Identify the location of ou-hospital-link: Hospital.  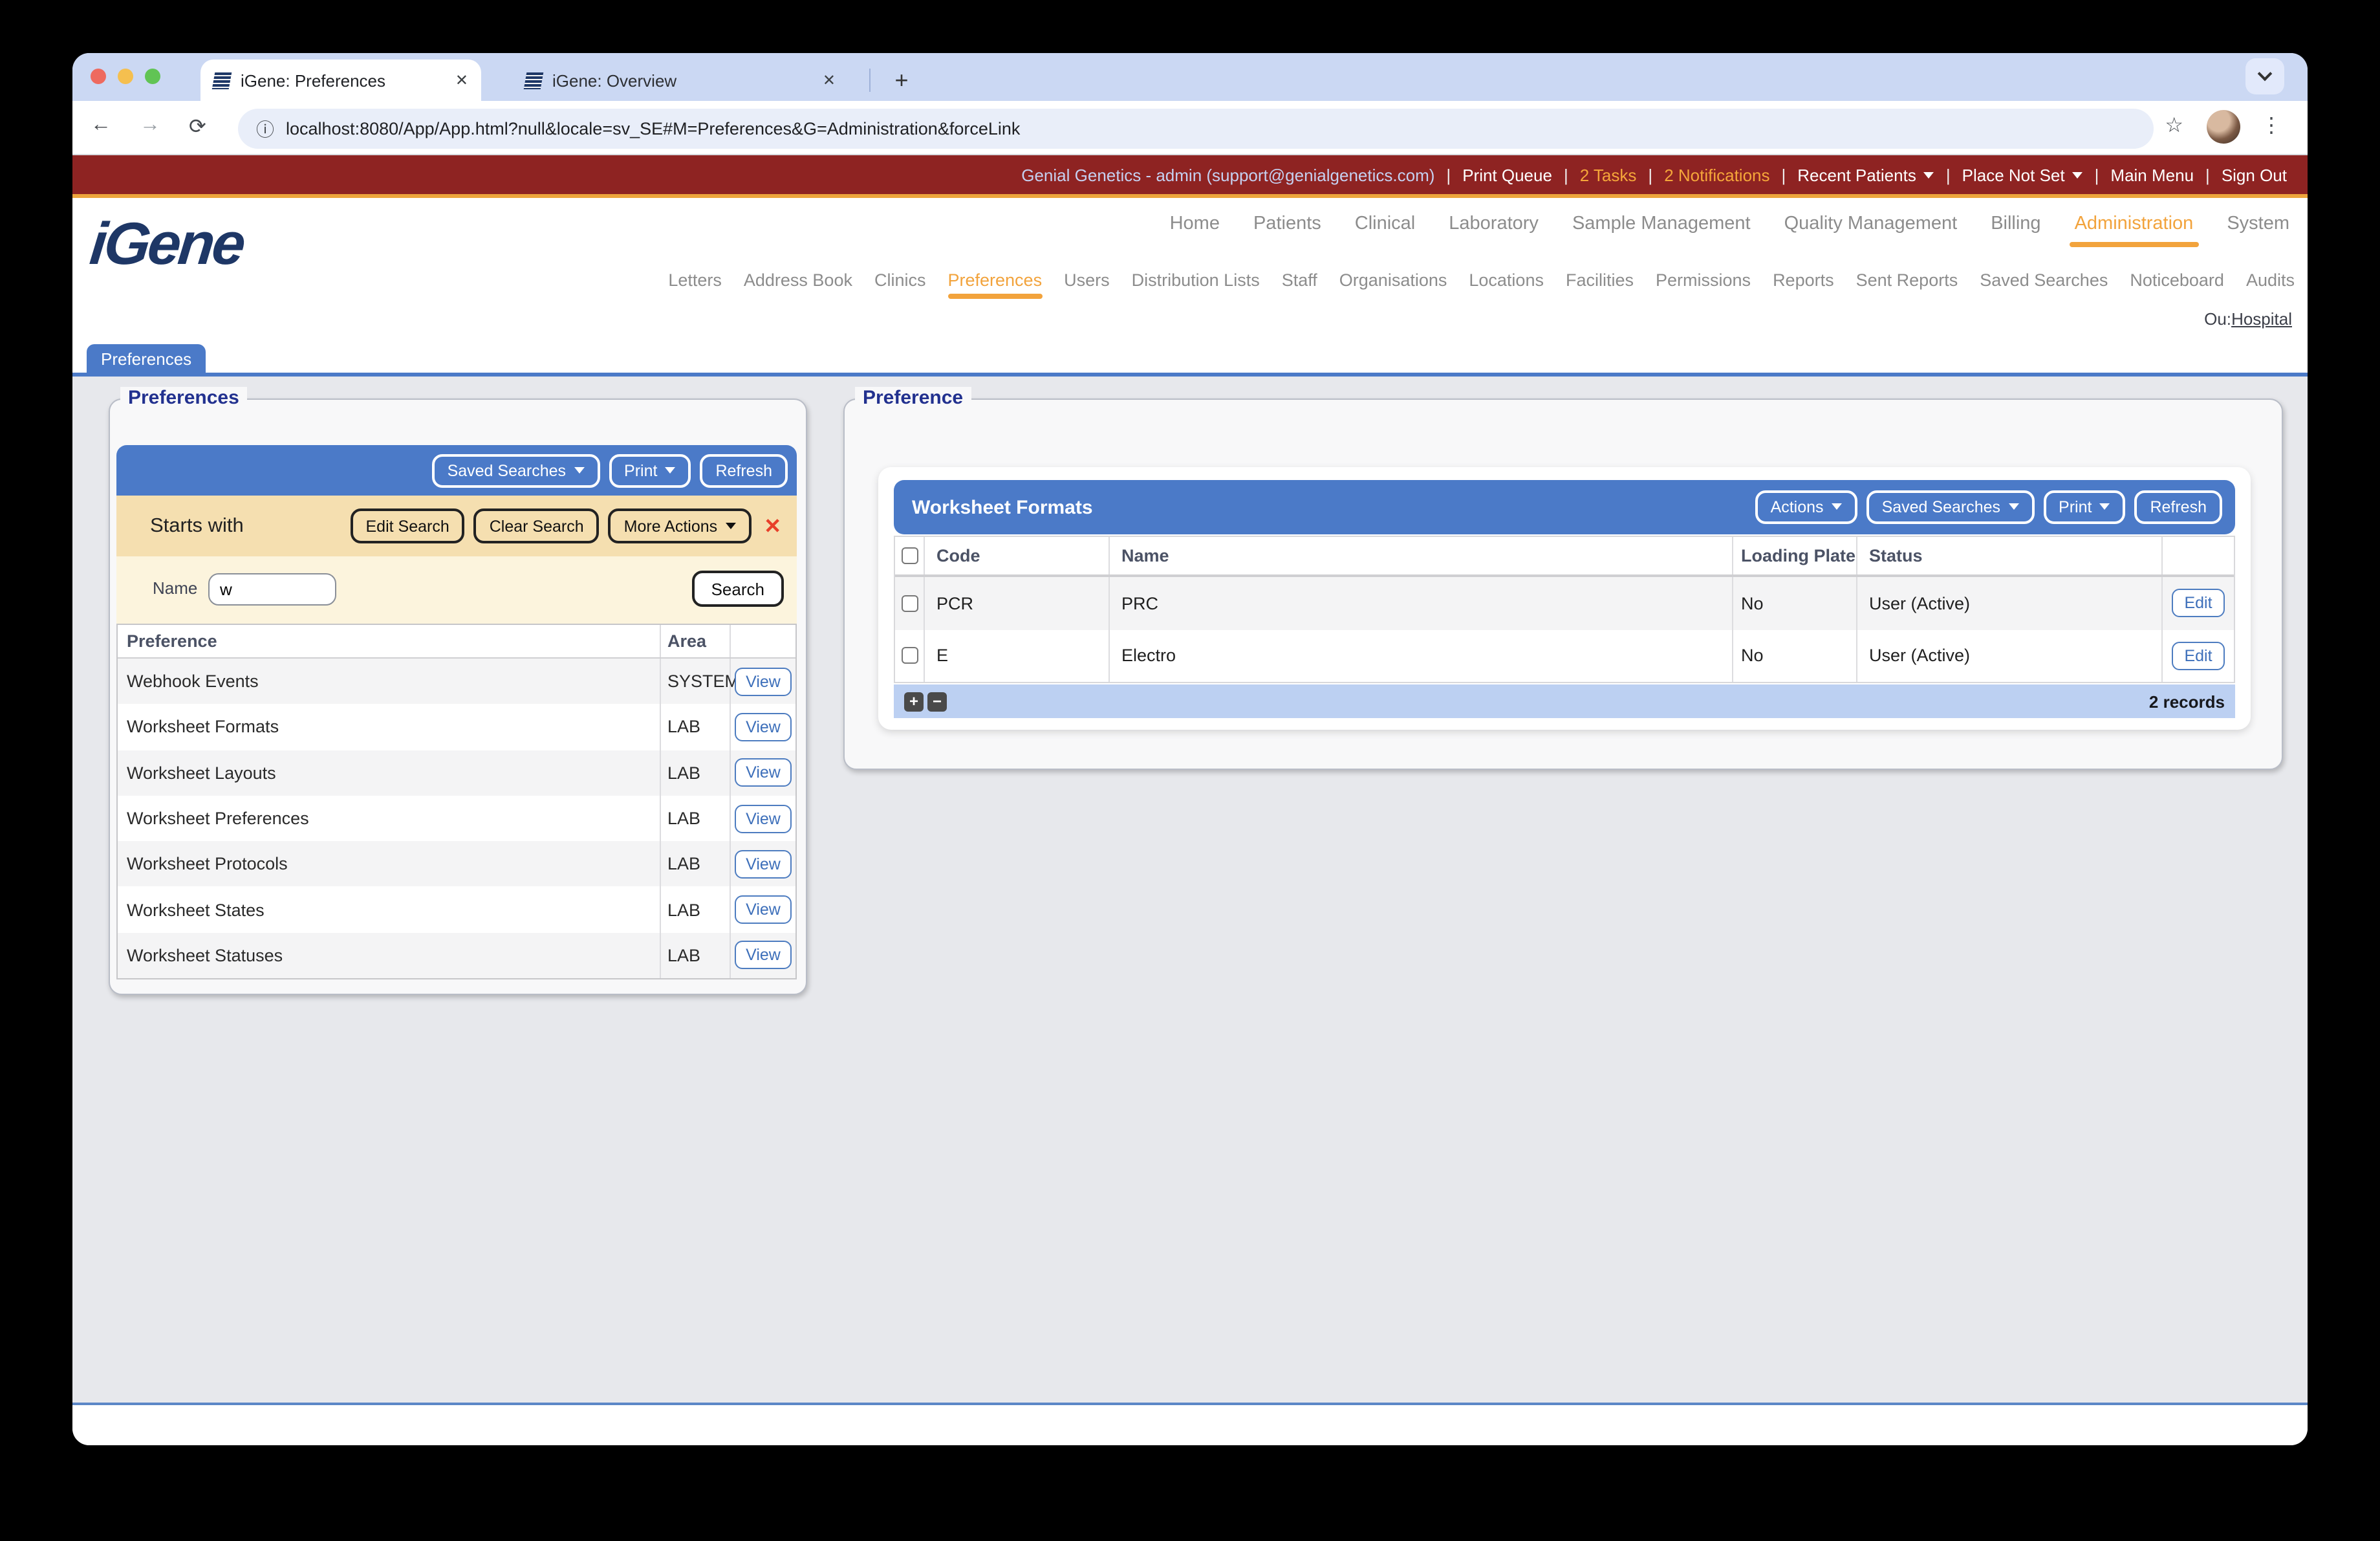
(2261, 319).